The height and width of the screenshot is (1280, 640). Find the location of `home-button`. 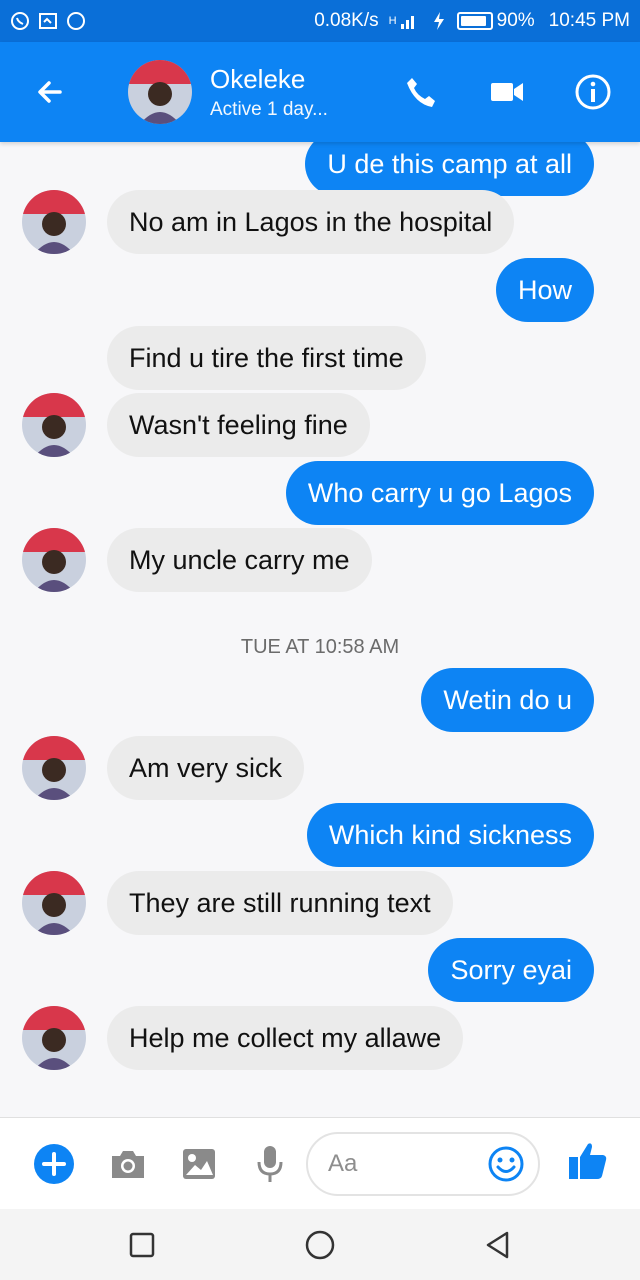

home-button is located at coordinates (320, 1245).